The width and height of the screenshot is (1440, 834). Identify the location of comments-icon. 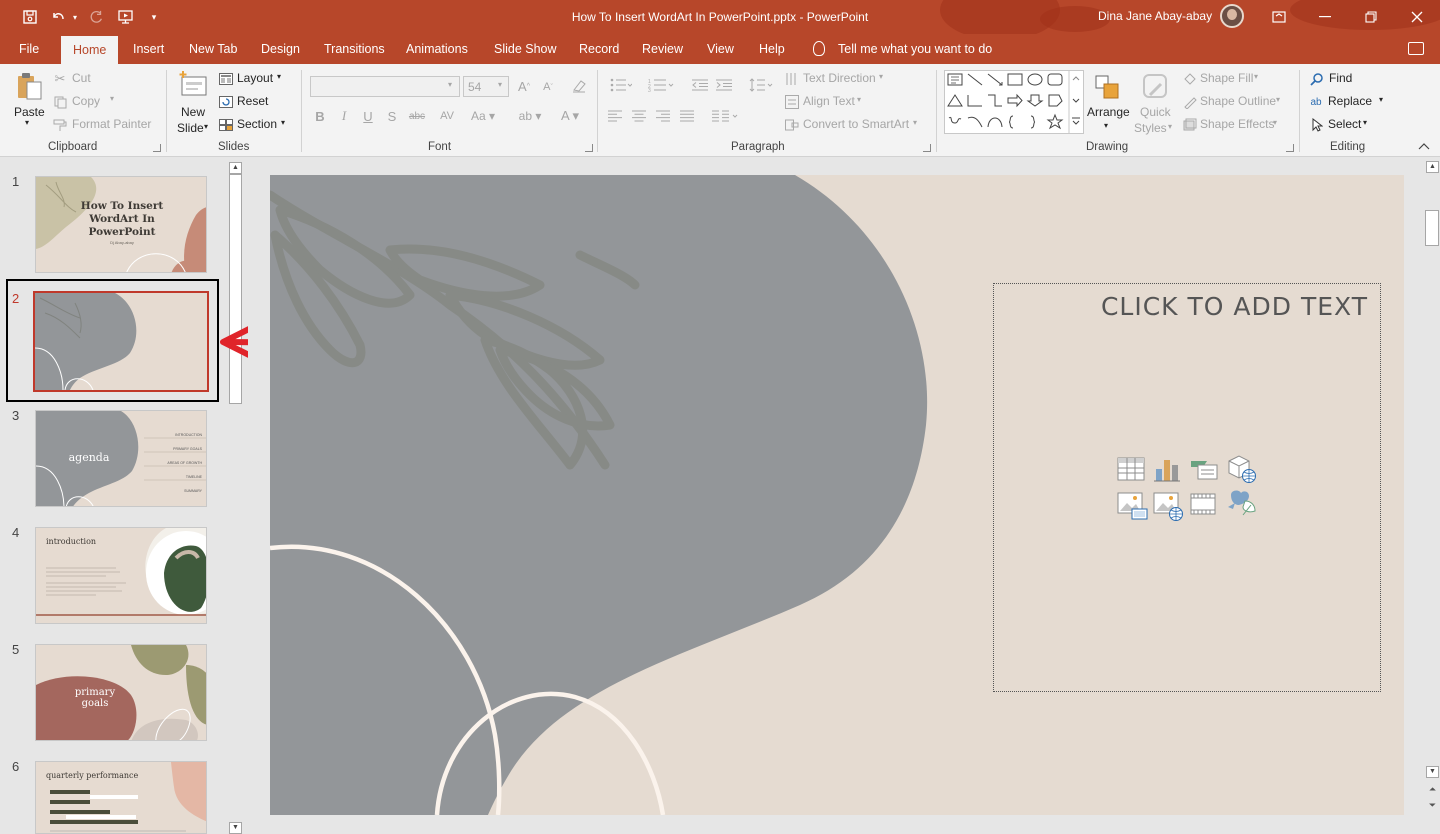
(1416, 48).